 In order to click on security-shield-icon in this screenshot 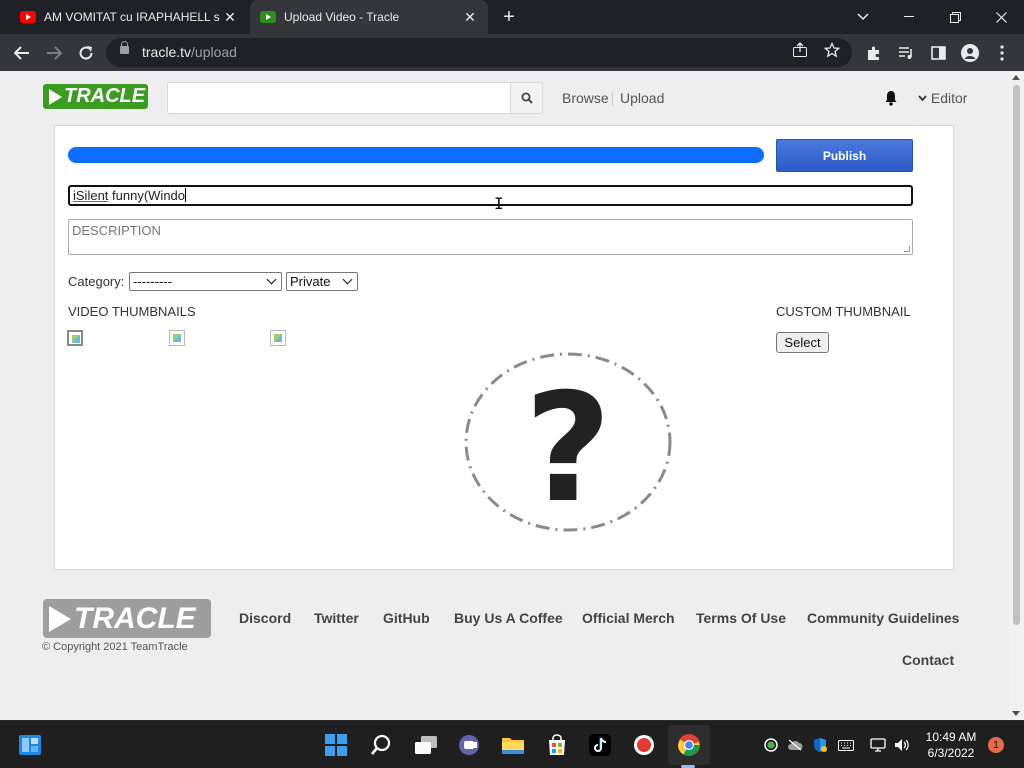, I will do `click(820, 745)`.